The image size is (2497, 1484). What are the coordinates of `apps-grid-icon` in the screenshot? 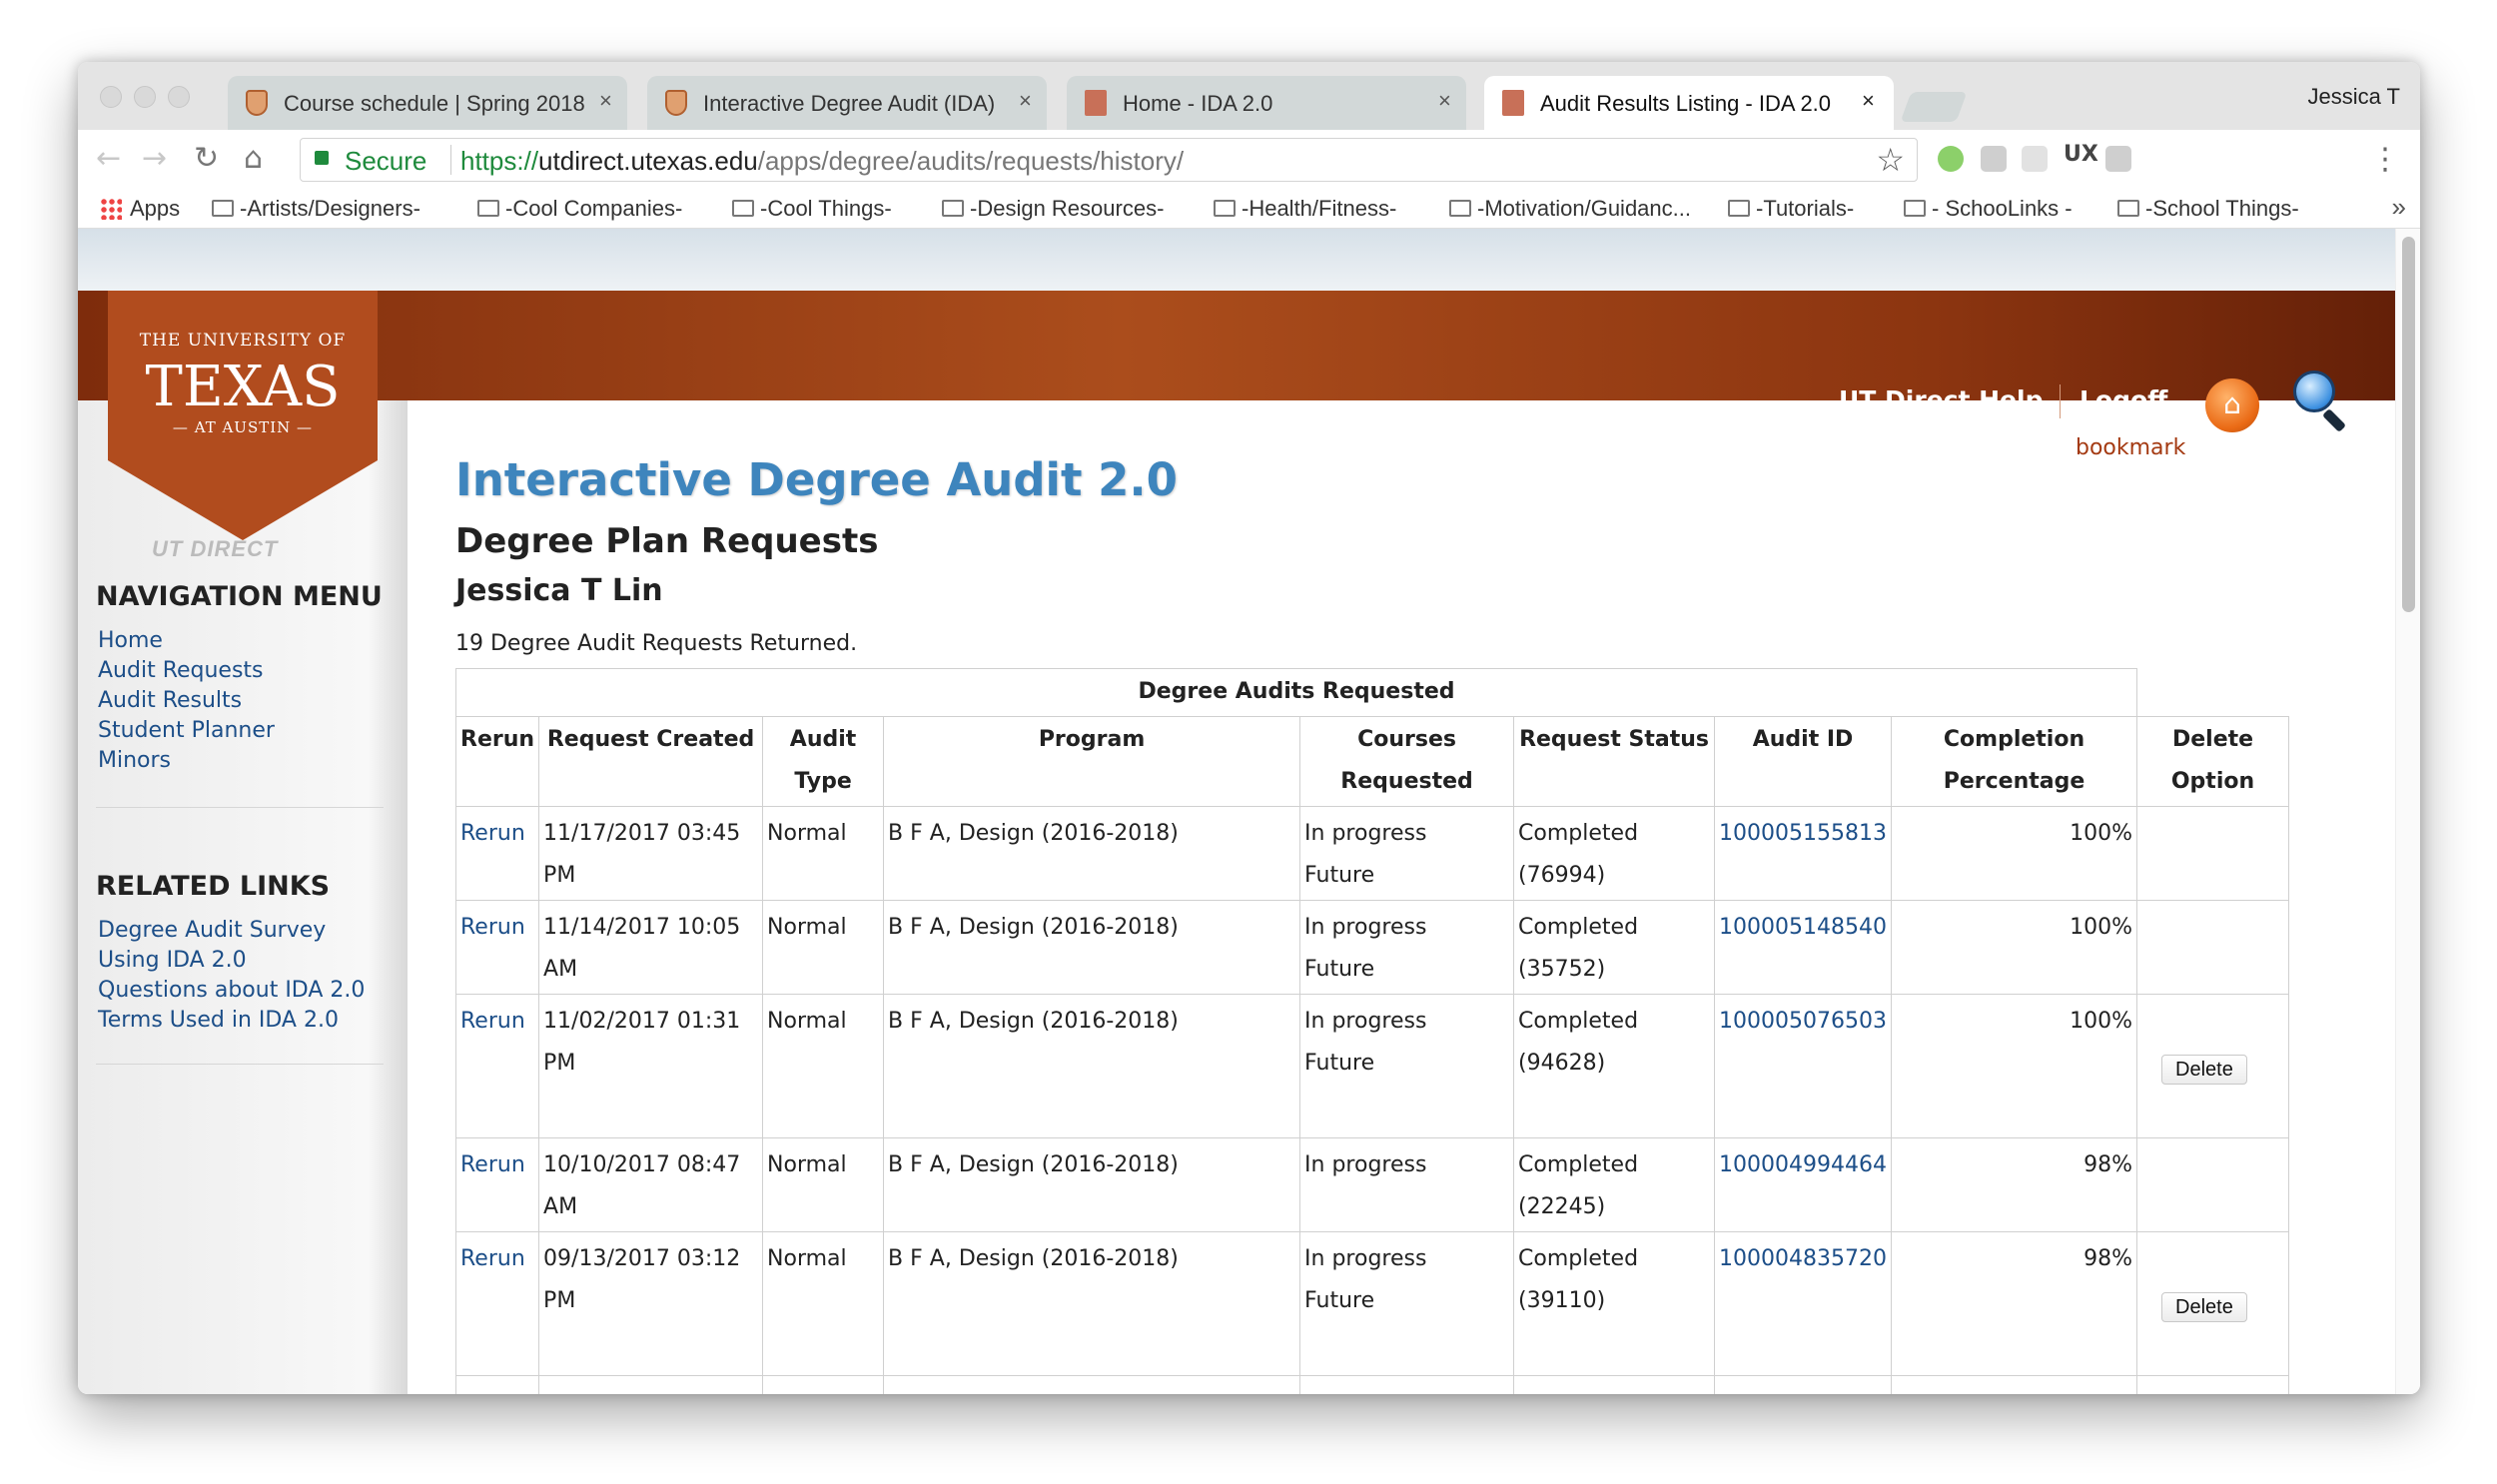 It's located at (111, 209).